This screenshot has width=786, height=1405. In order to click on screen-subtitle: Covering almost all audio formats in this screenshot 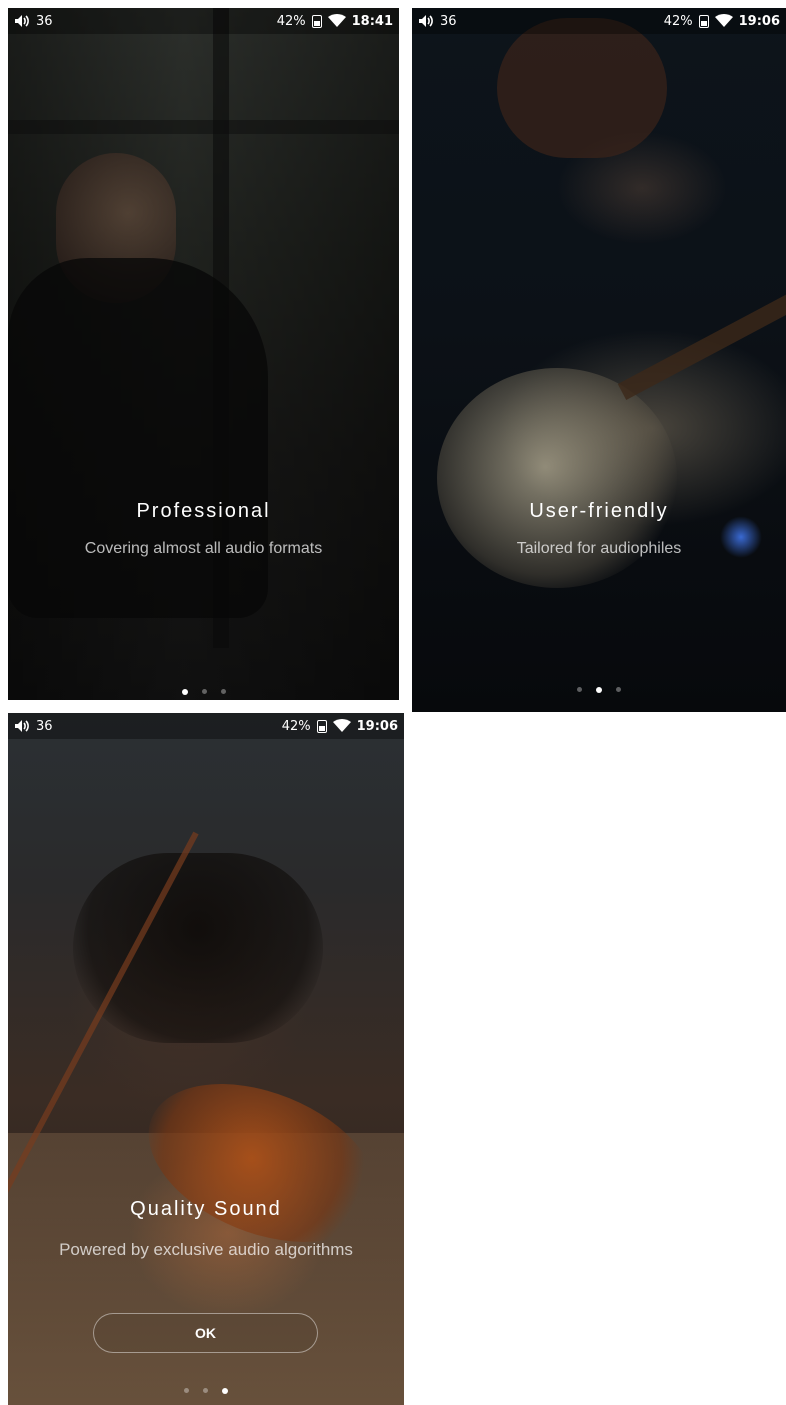, I will do `click(203, 548)`.